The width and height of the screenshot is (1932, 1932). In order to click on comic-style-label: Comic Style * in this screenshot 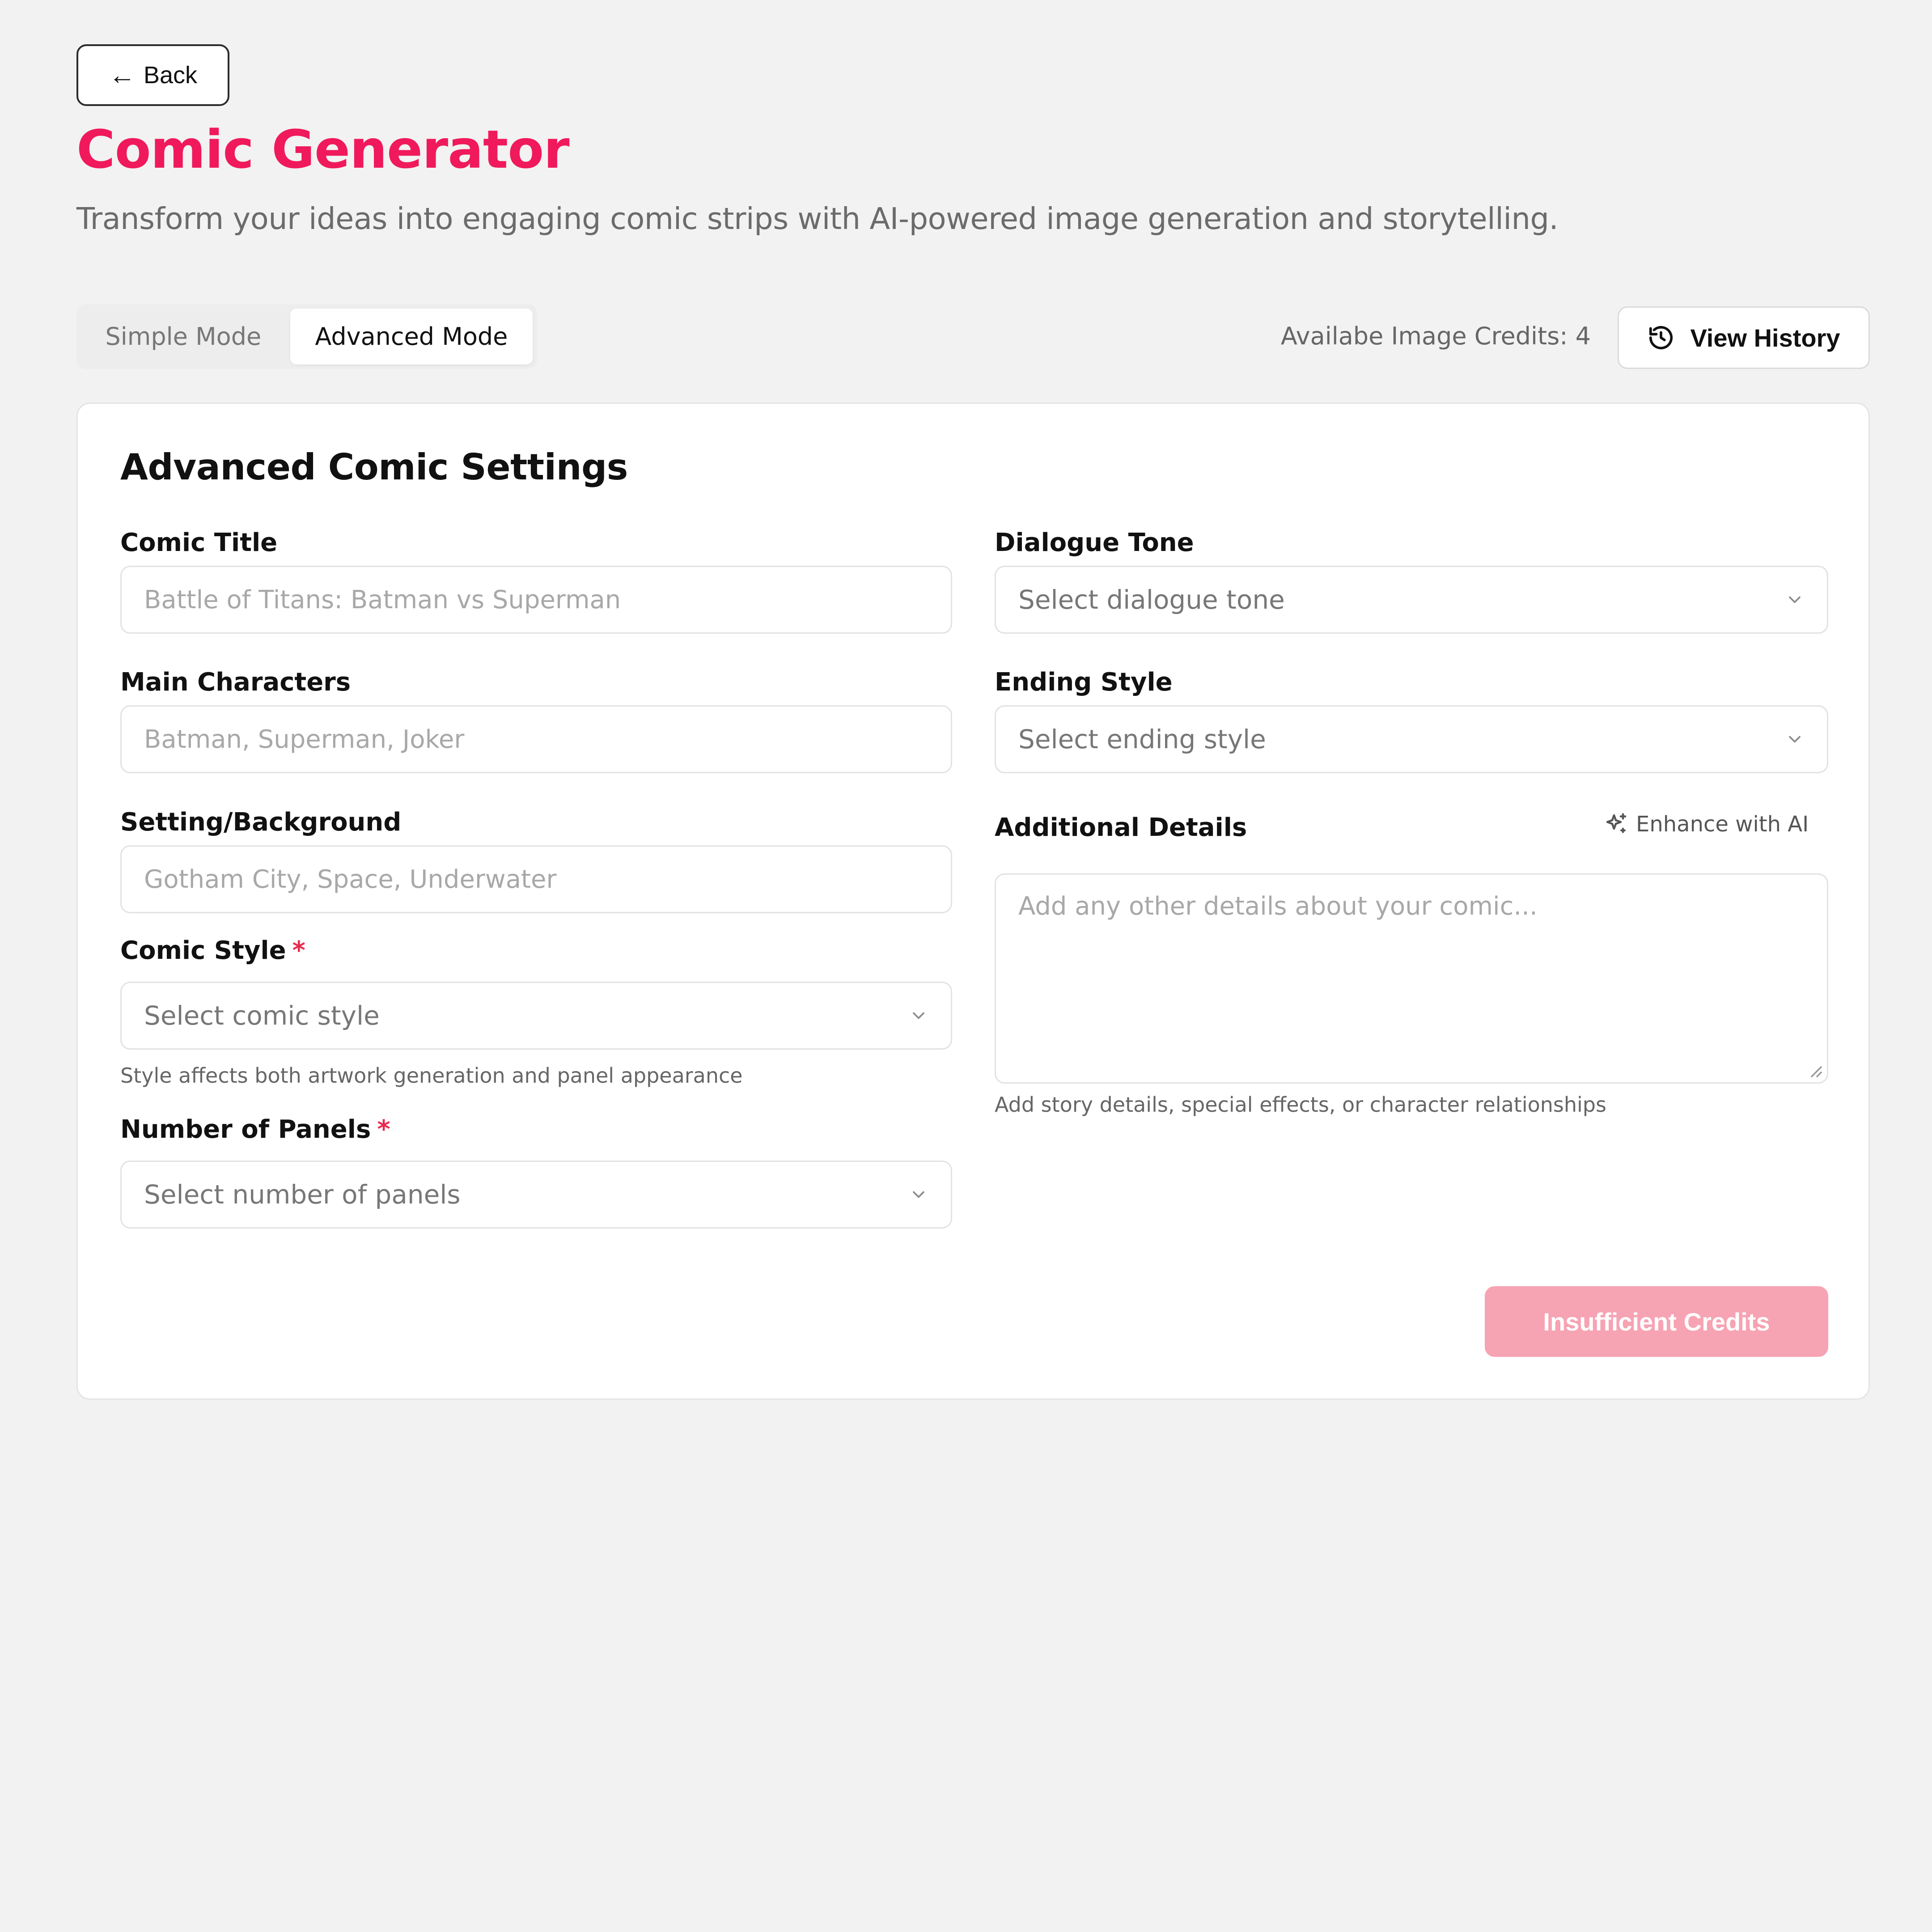, I will do `click(212, 950)`.